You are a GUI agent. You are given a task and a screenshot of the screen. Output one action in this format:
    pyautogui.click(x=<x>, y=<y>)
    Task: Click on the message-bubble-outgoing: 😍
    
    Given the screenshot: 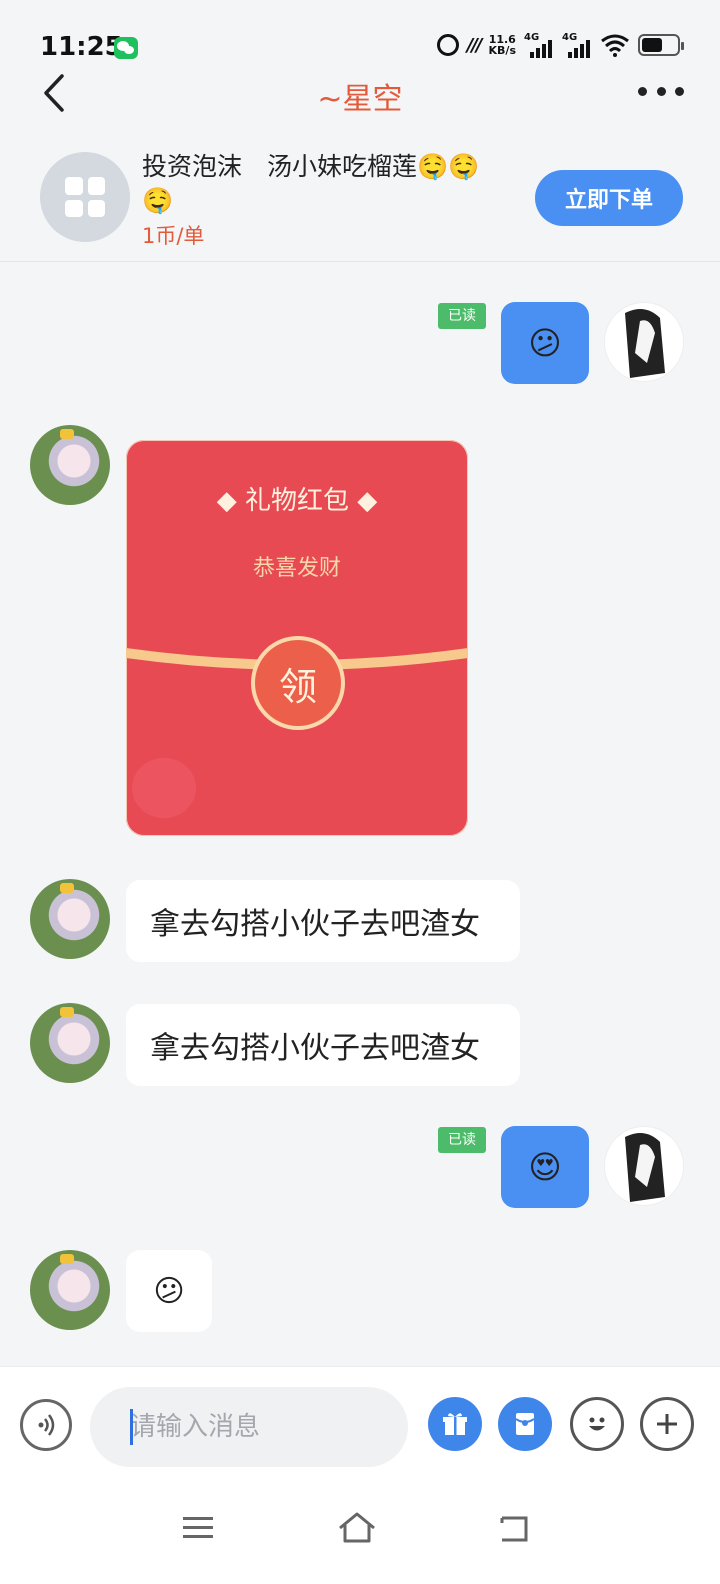 What is the action you would take?
    pyautogui.click(x=545, y=1167)
    